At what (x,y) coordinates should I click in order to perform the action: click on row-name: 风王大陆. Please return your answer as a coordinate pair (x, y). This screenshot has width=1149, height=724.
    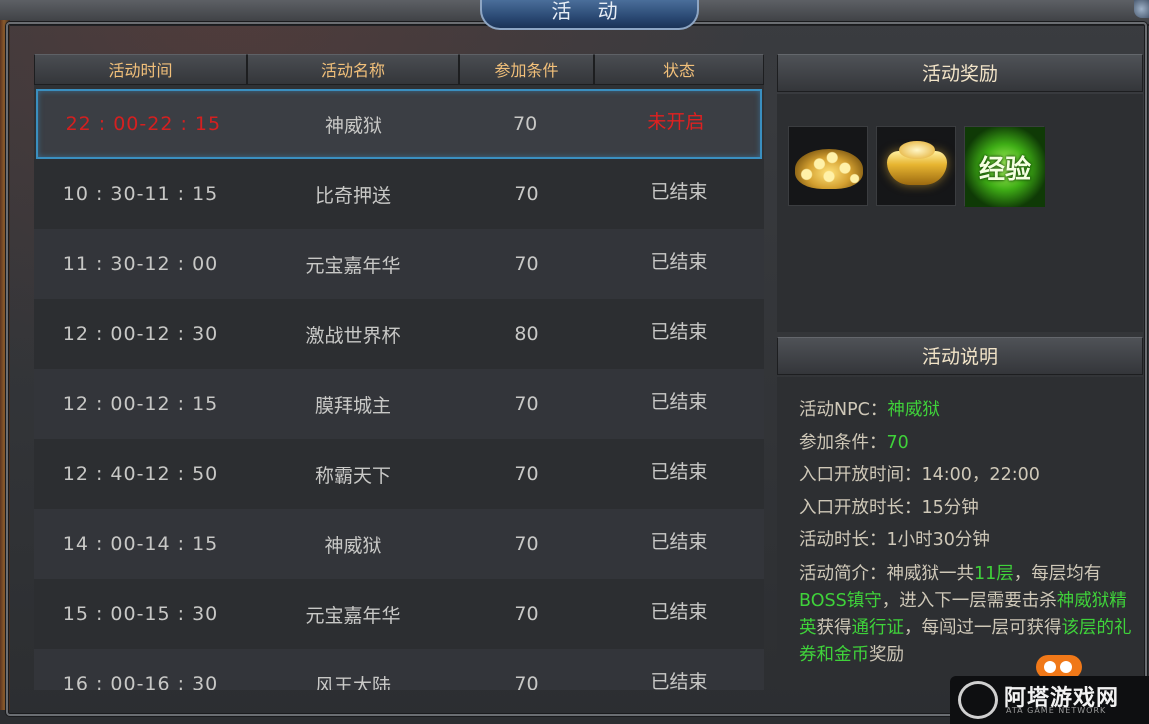
    Looking at the image, I should click on (352, 682).